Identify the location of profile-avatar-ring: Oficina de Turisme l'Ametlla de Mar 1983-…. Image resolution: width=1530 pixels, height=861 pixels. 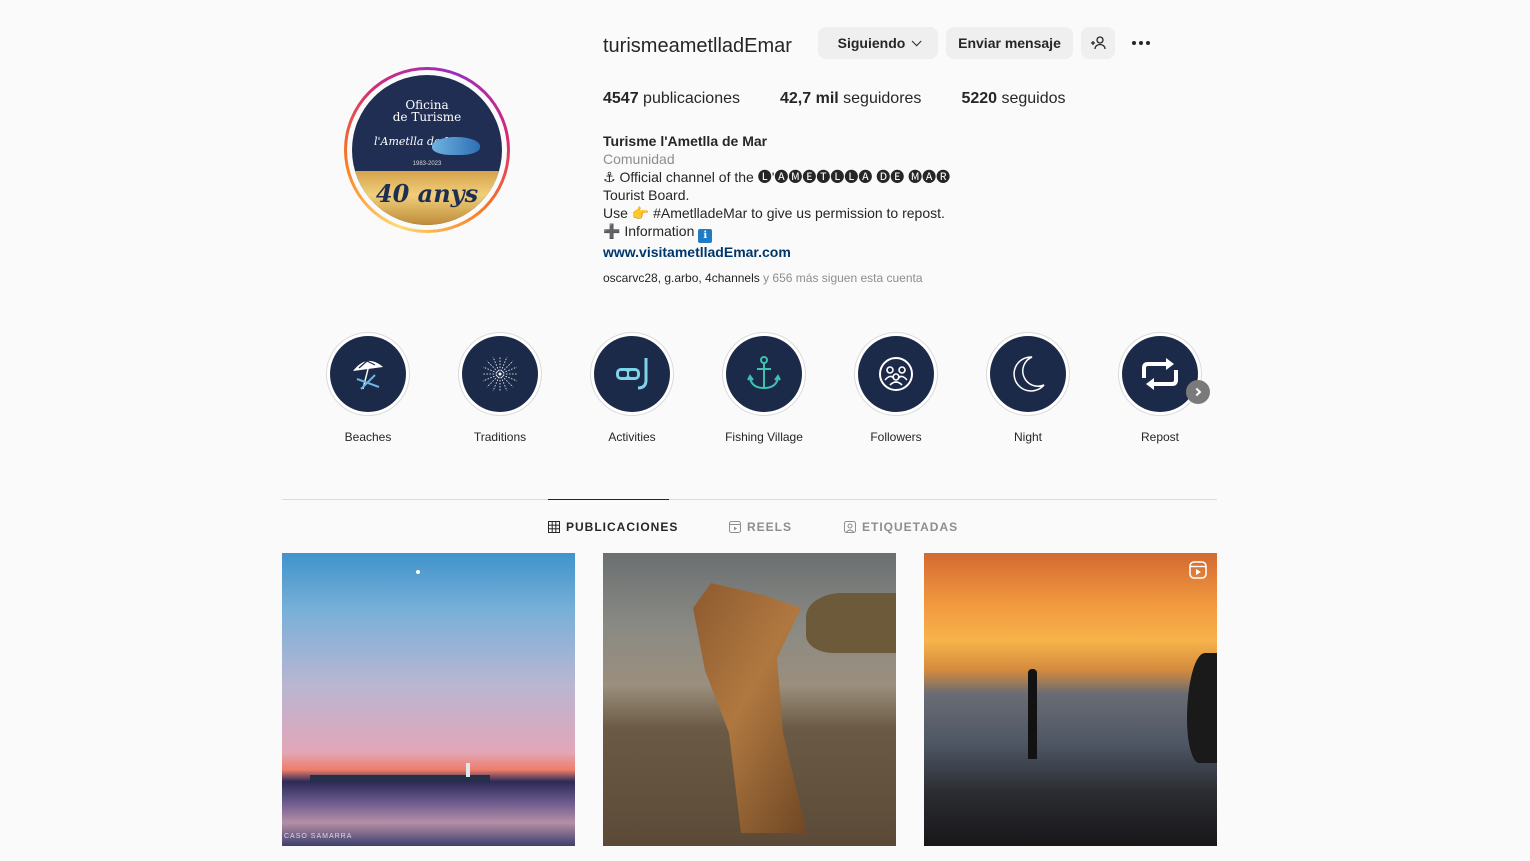
(427, 150).